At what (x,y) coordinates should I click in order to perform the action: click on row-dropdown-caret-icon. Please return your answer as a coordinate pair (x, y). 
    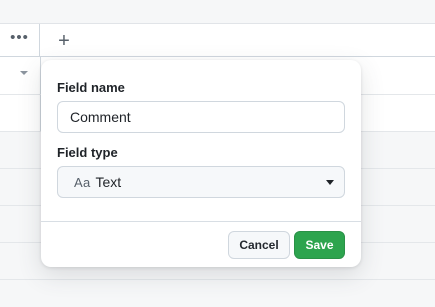
    Looking at the image, I should click on (24, 73).